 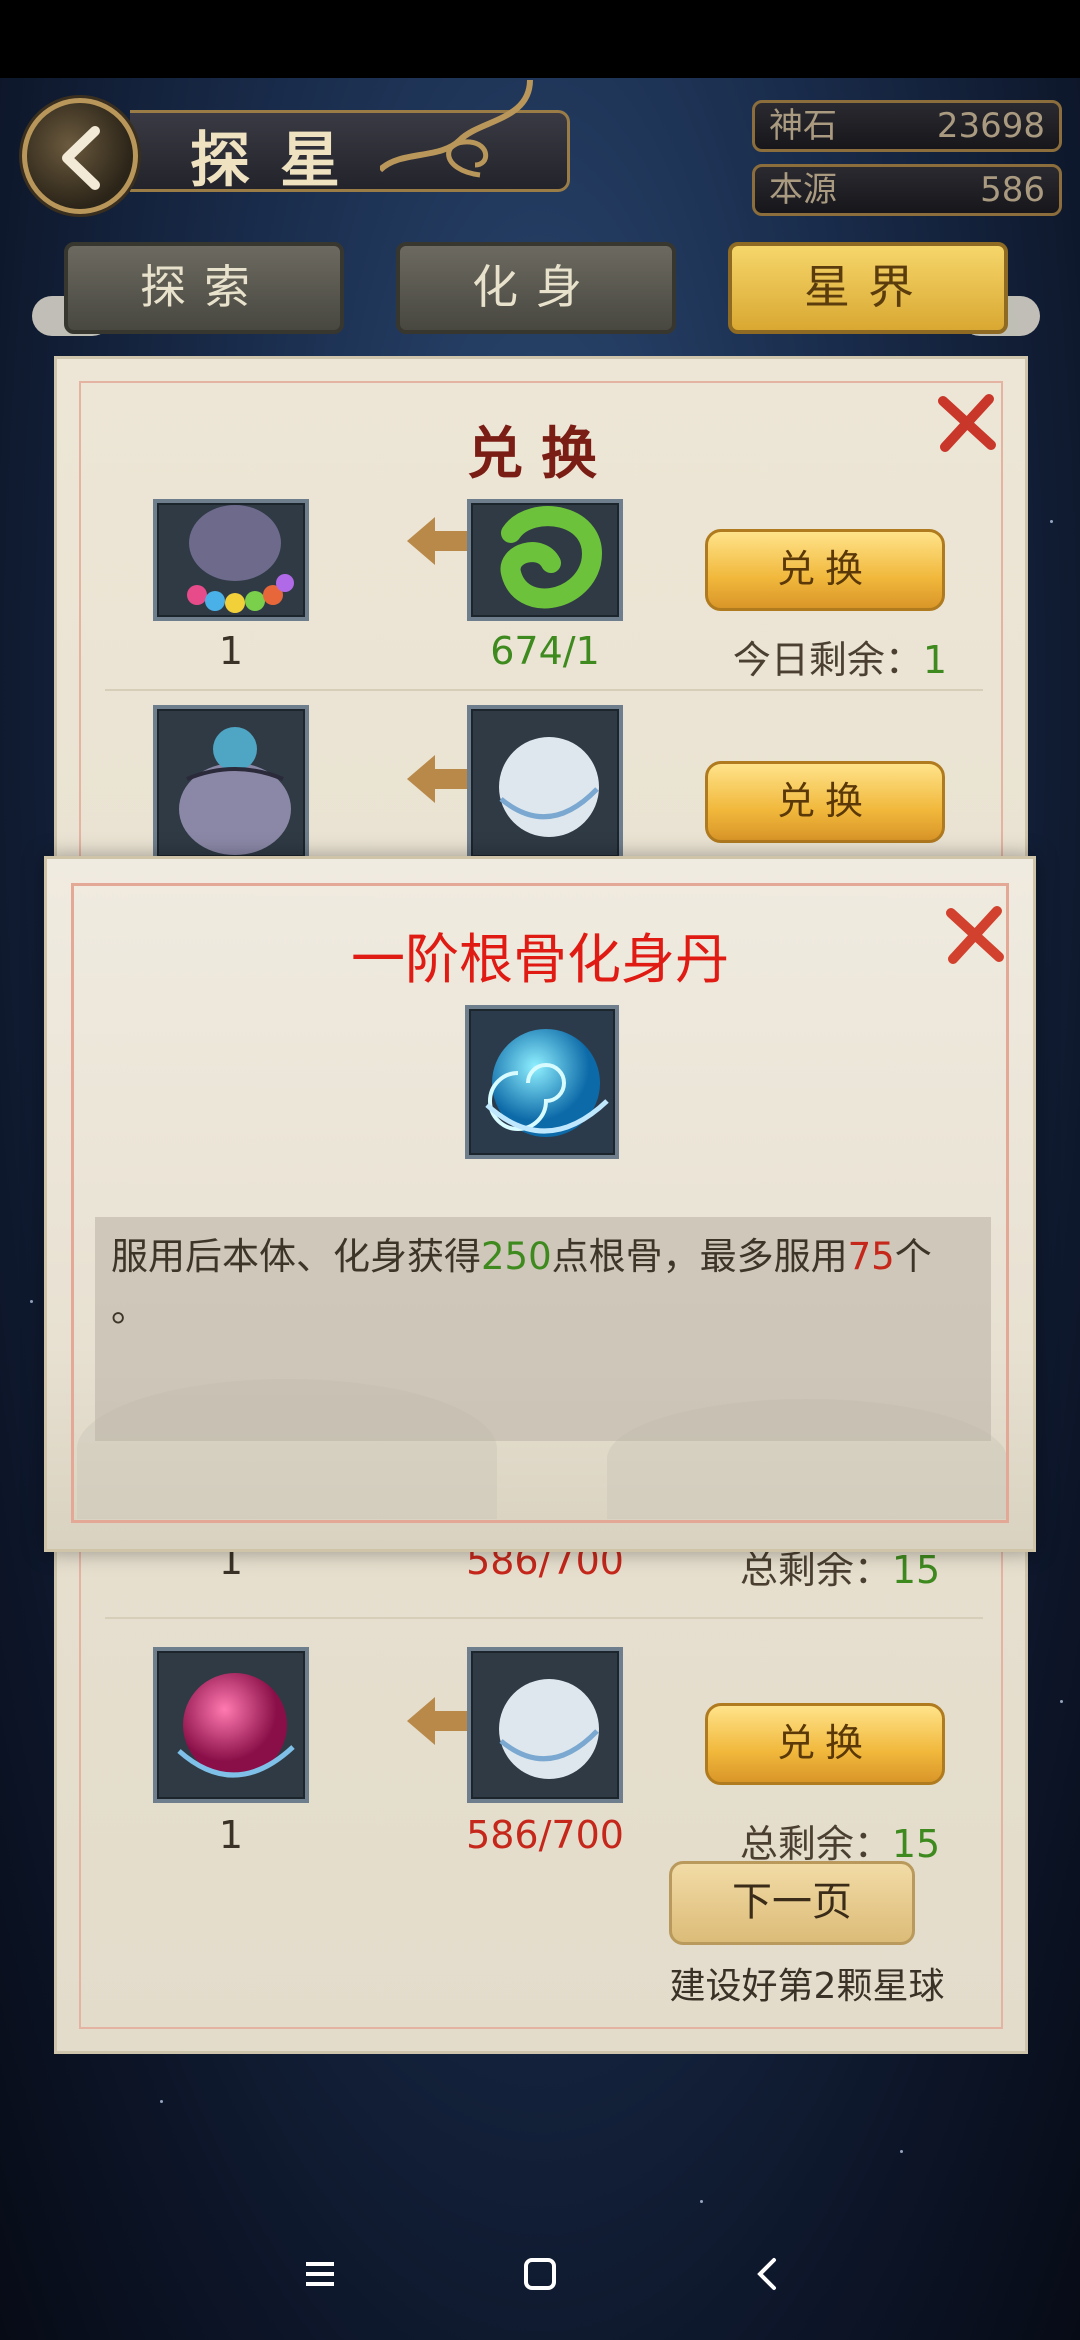 What do you see at coordinates (541, 454) in the screenshot?
I see `exchange-title: 兑换` at bounding box center [541, 454].